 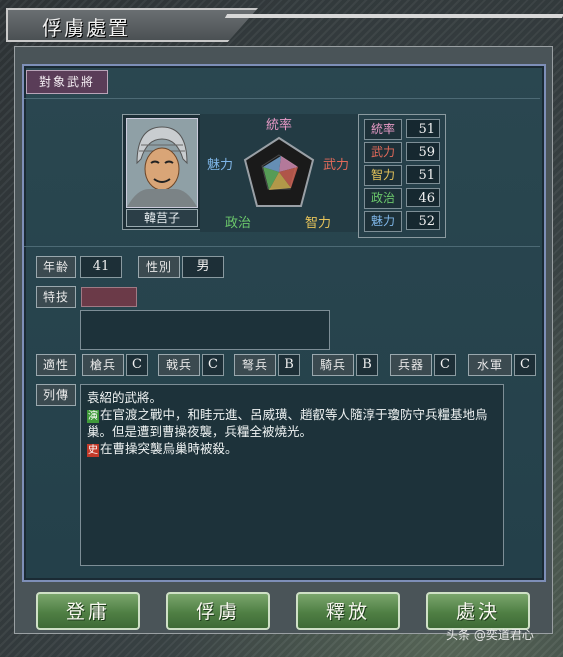 What do you see at coordinates (179, 365) in the screenshot?
I see `aptitude-halberd-label: 戟兵` at bounding box center [179, 365].